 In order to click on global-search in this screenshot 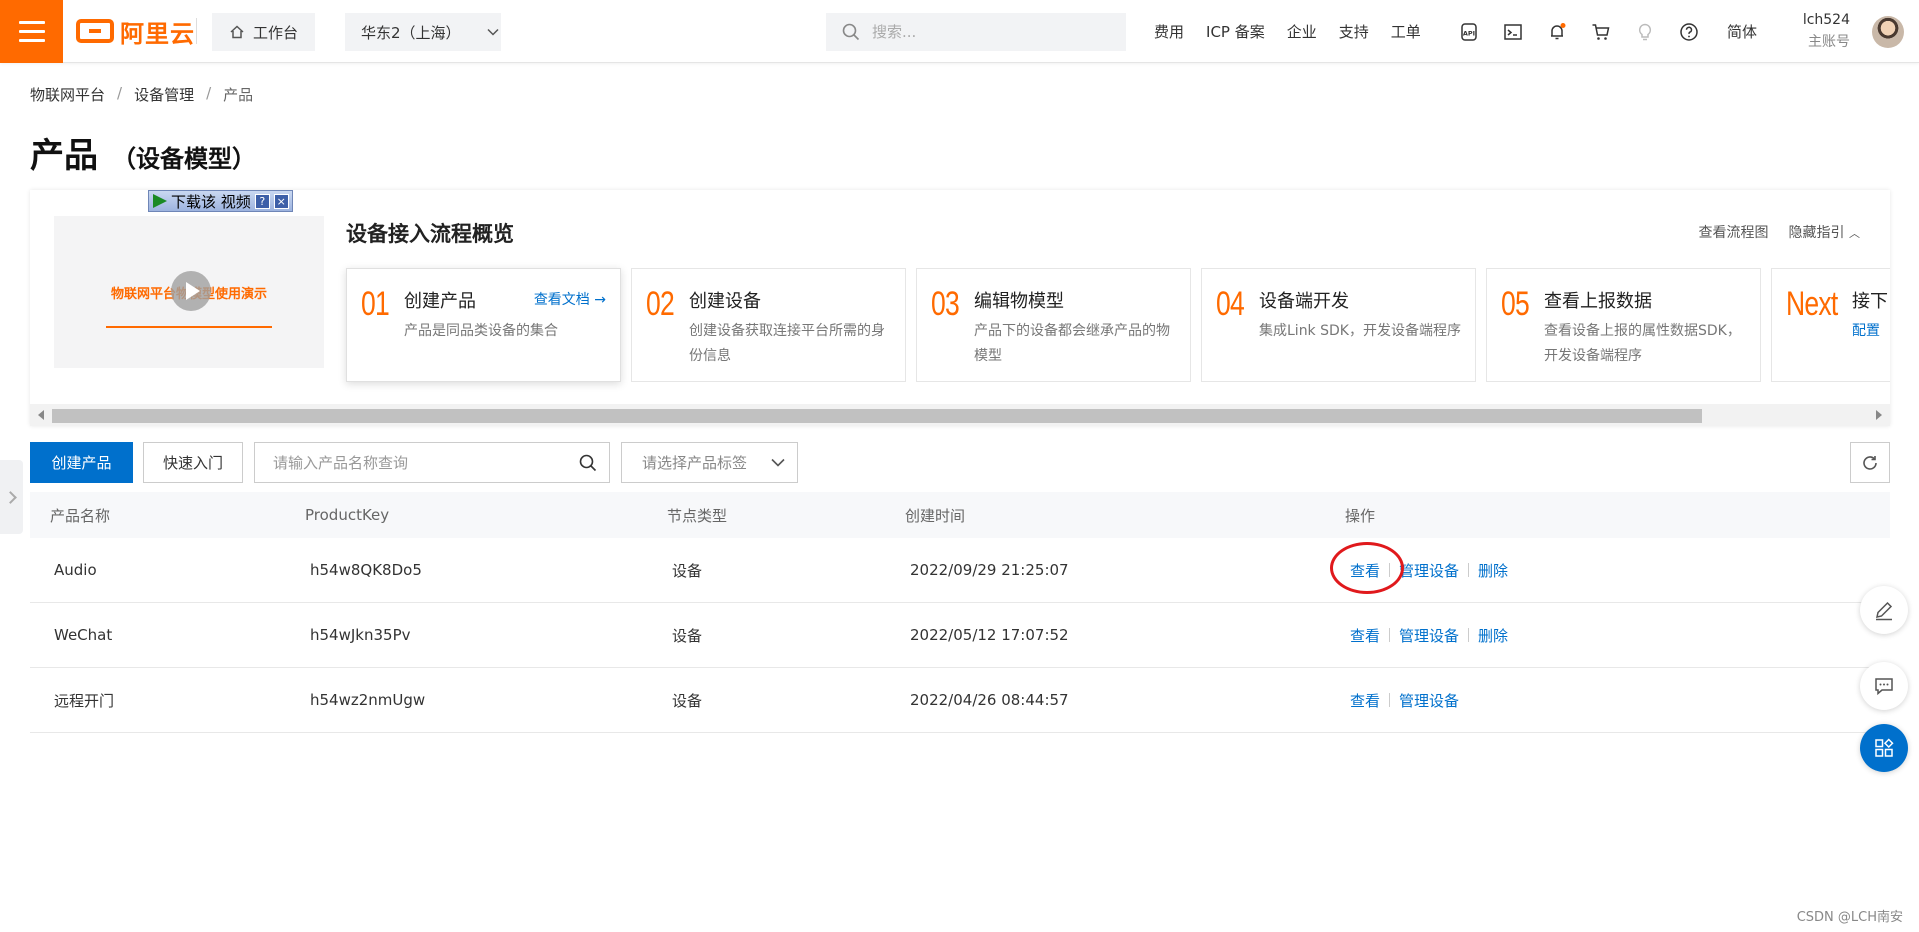, I will do `click(976, 32)`.